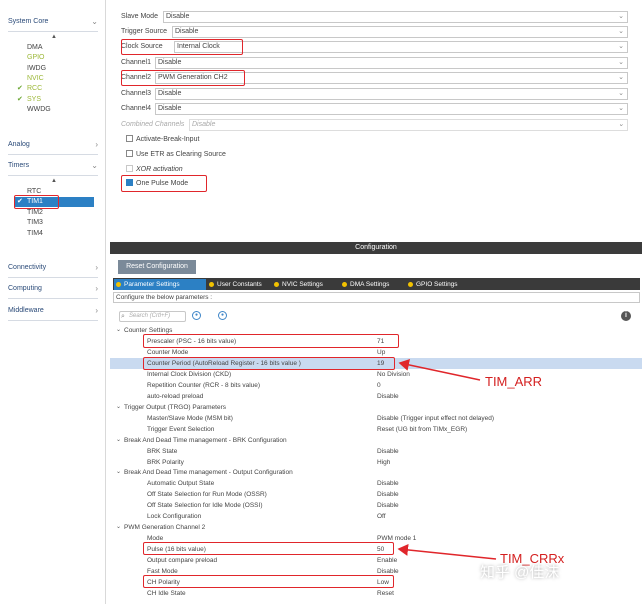  I want to click on sidebar-item-label: TIM1, so click(35, 201).